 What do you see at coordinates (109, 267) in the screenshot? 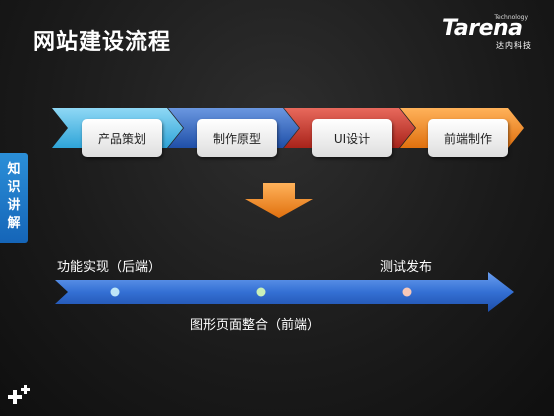
I see `timeline-label-backend: 功能实现（后端）` at bounding box center [109, 267].